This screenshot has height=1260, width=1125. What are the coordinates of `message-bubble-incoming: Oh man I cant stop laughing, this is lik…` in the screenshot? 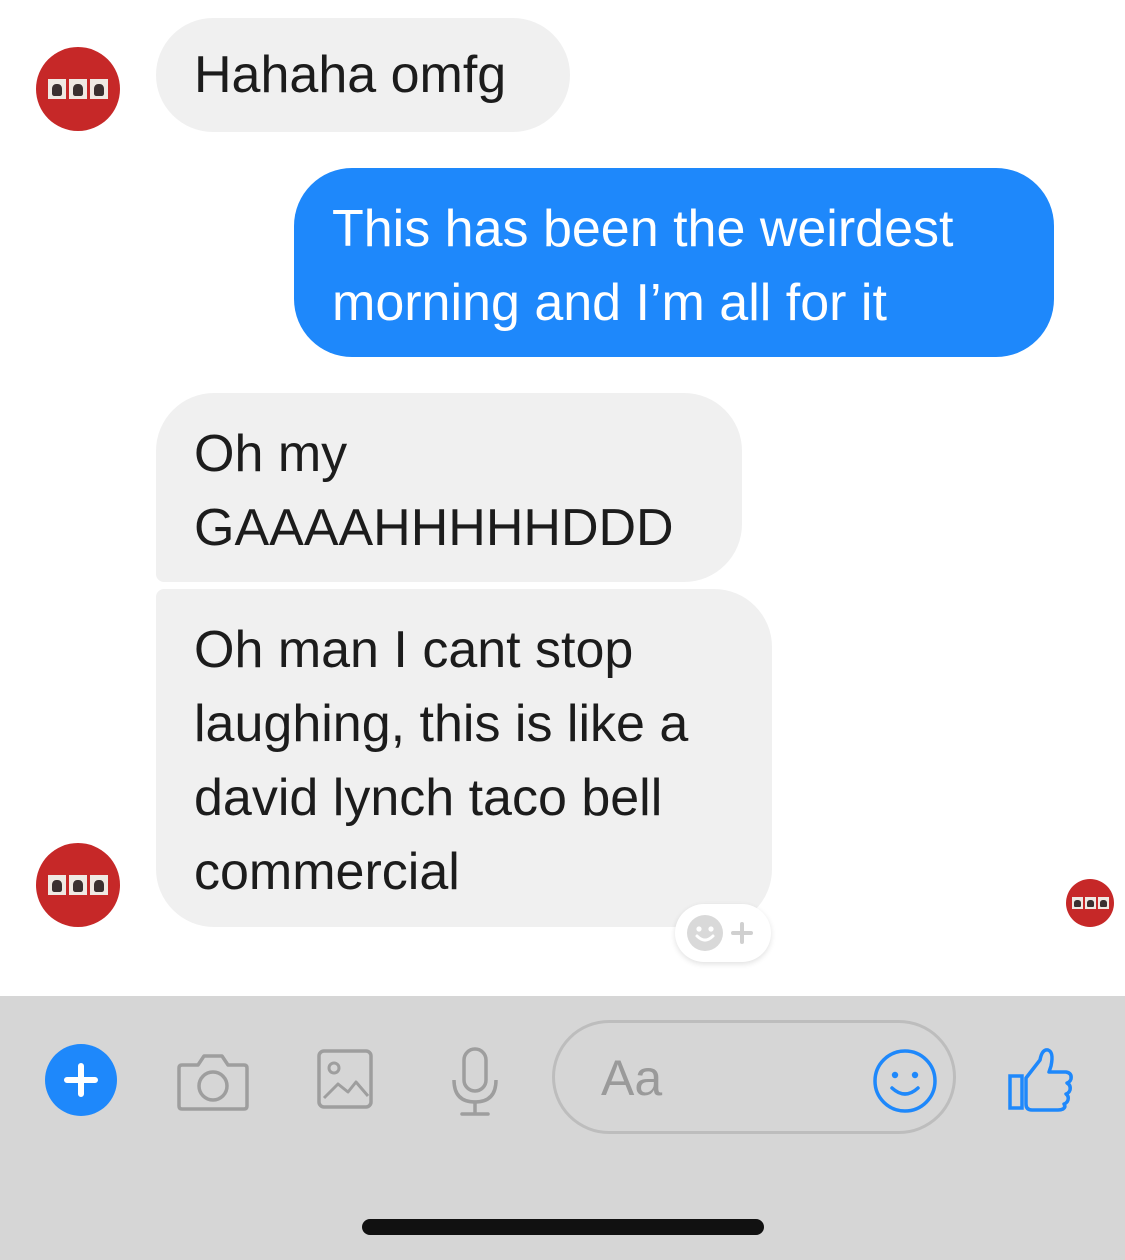 It's located at (464, 758).